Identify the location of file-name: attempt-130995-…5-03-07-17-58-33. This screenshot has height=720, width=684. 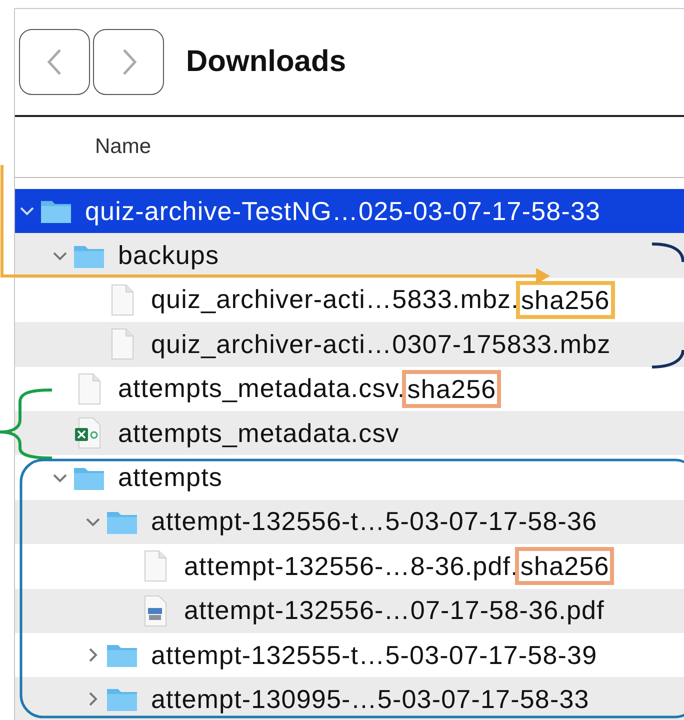
(370, 699).